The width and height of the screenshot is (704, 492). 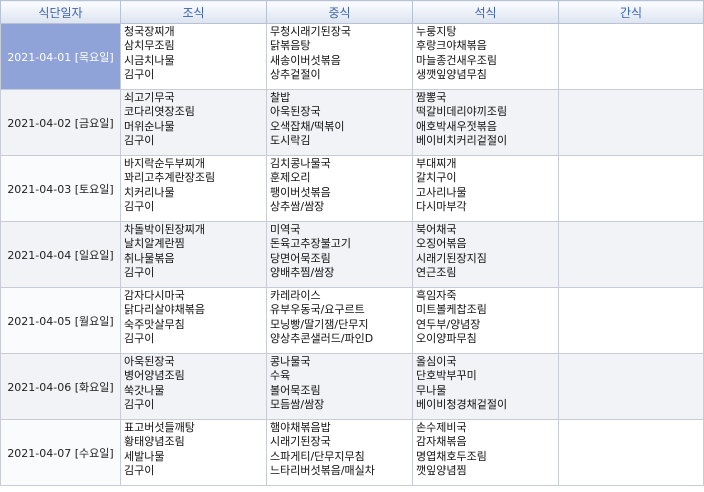 What do you see at coordinates (164, 163) in the screenshot?
I see `menu-item: 바지락순두부찌개` at bounding box center [164, 163].